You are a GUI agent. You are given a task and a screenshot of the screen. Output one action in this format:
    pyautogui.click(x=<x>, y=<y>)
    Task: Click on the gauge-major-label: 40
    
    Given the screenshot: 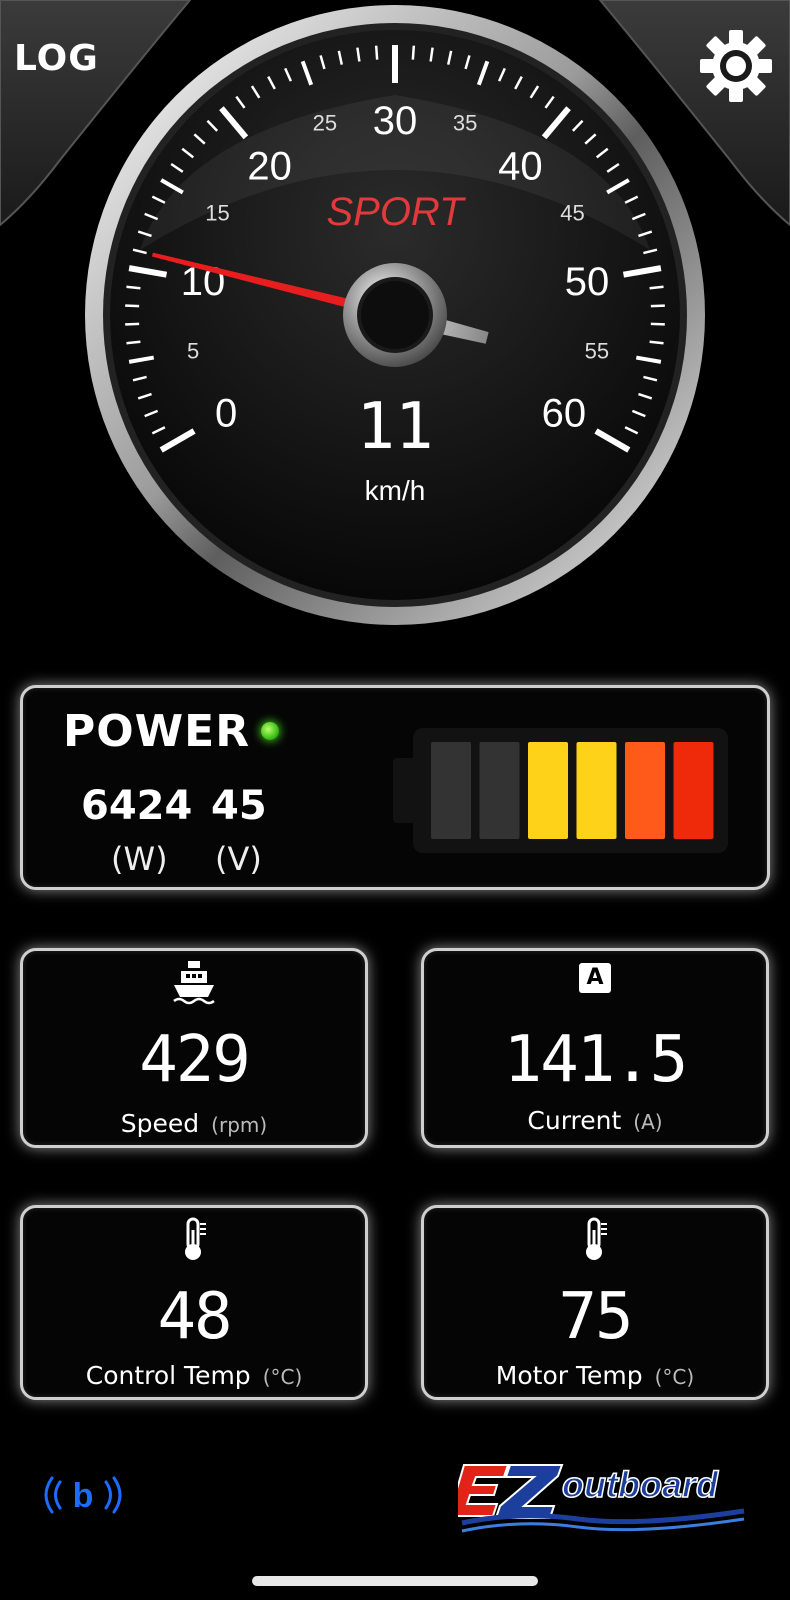 What is the action you would take?
    pyautogui.click(x=520, y=167)
    